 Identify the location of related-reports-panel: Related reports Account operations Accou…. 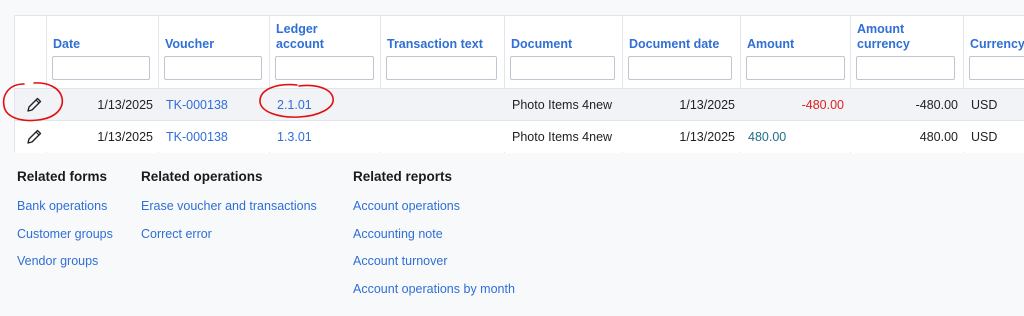
(434, 235).